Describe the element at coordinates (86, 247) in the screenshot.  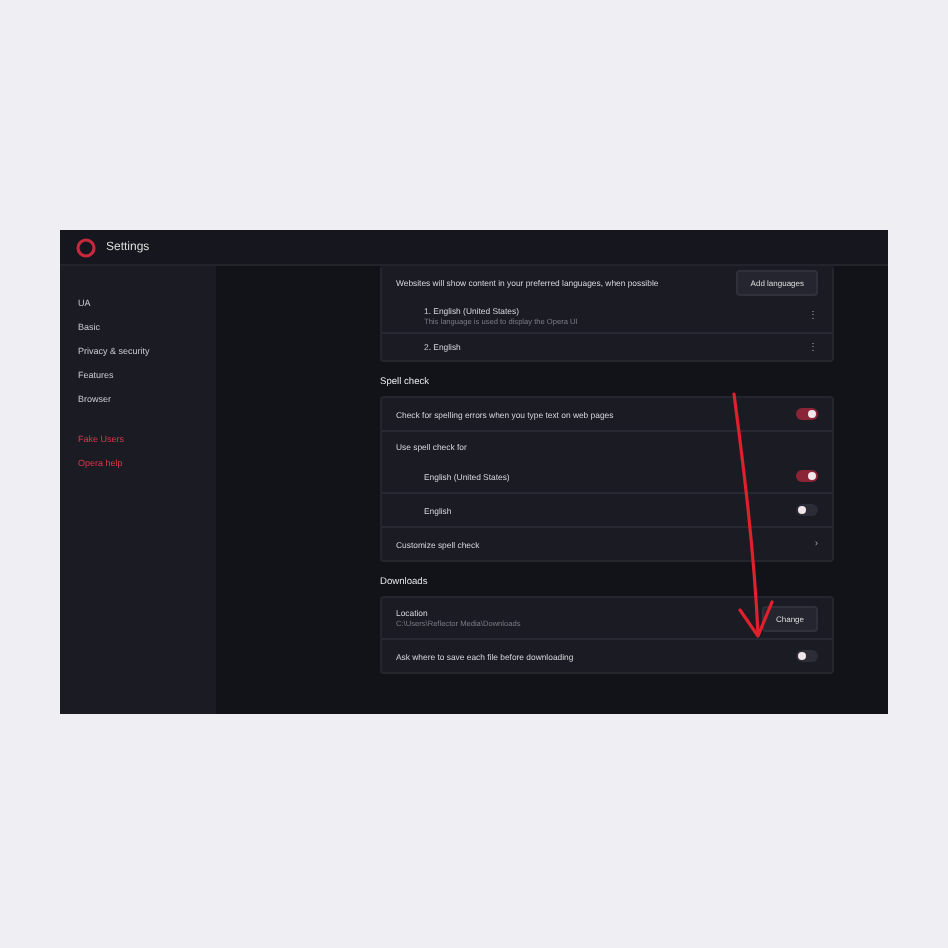
I see `logo-icon` at that location.